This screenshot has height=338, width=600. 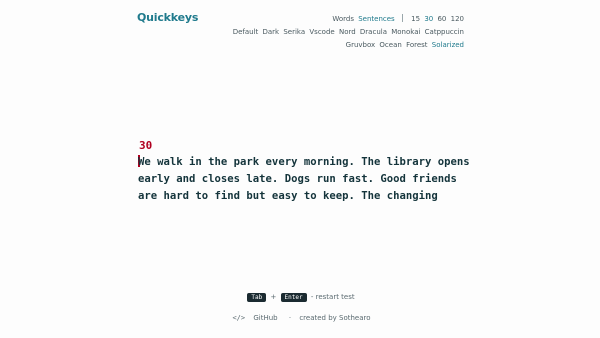 I want to click on theme-vscode: Vscode, so click(x=321, y=32).